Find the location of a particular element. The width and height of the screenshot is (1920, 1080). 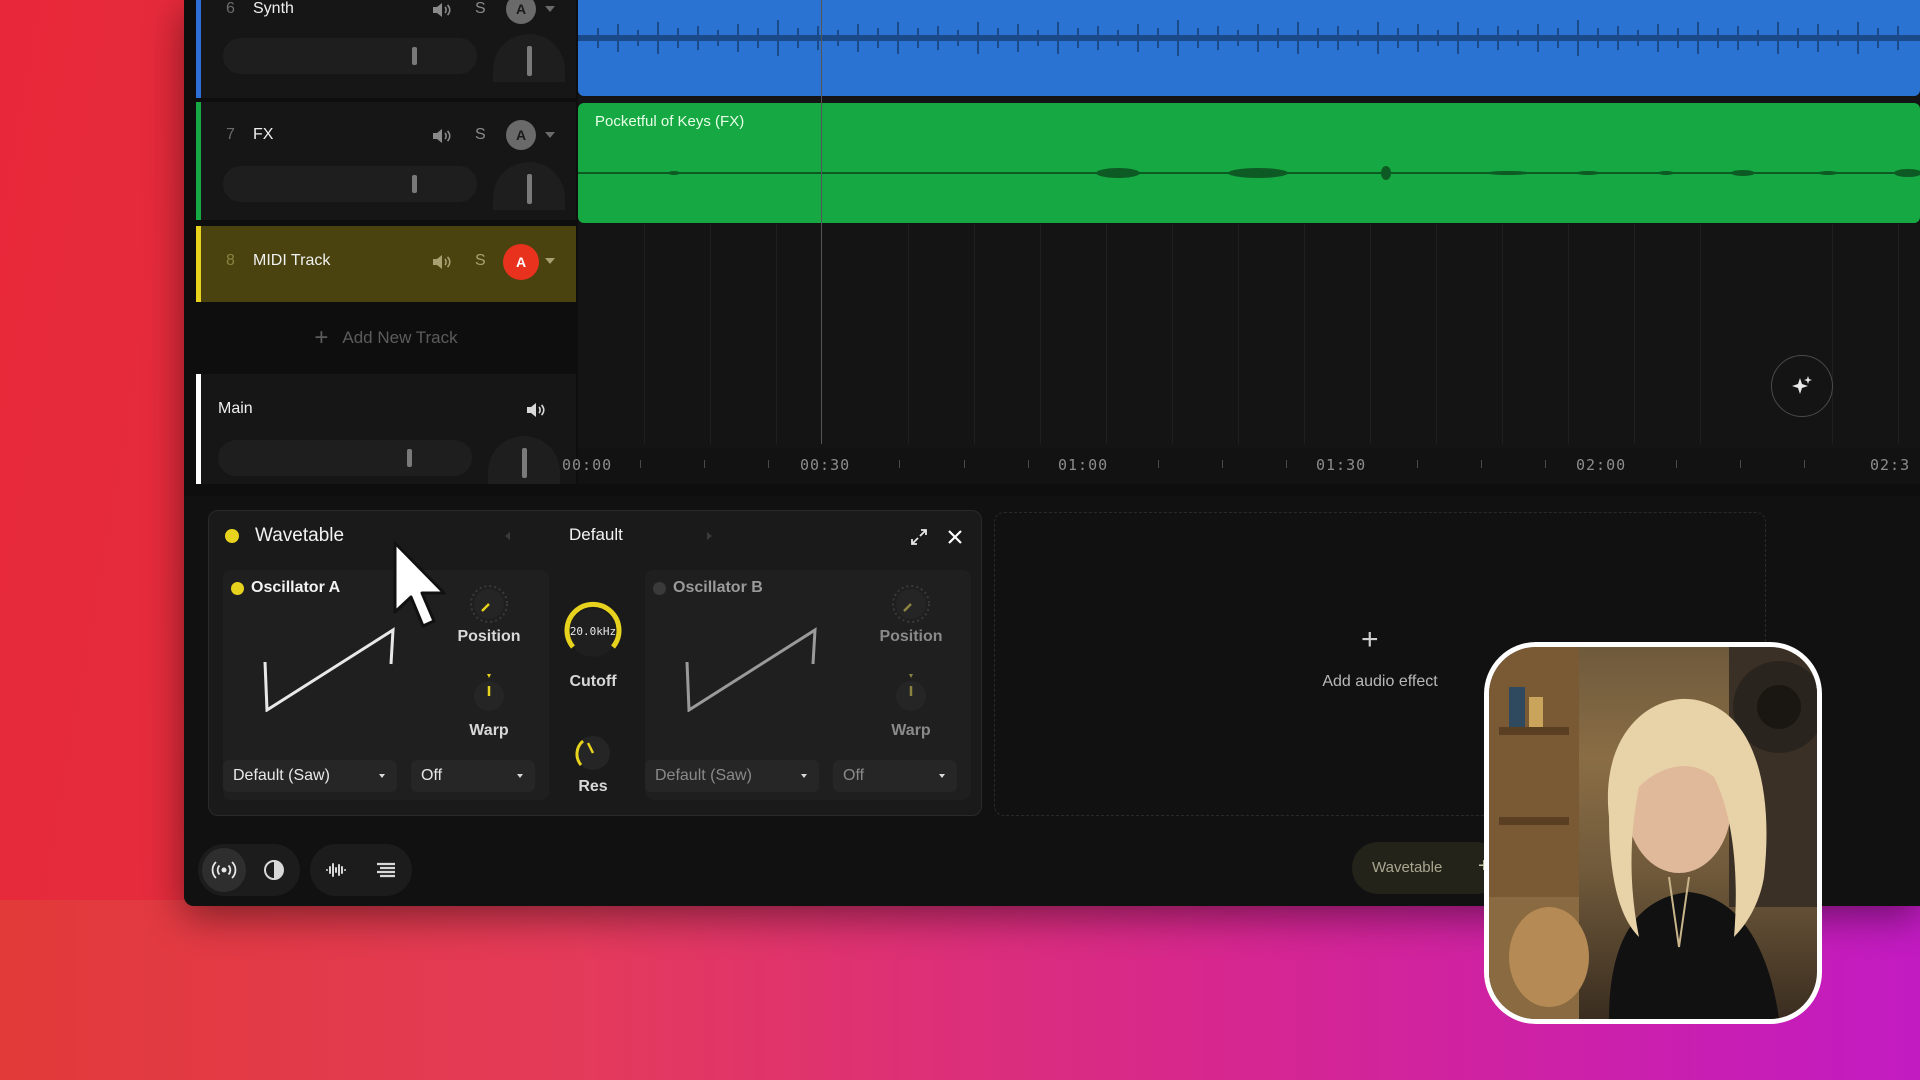

chip-label: Wavetable is located at coordinates (1407, 867).